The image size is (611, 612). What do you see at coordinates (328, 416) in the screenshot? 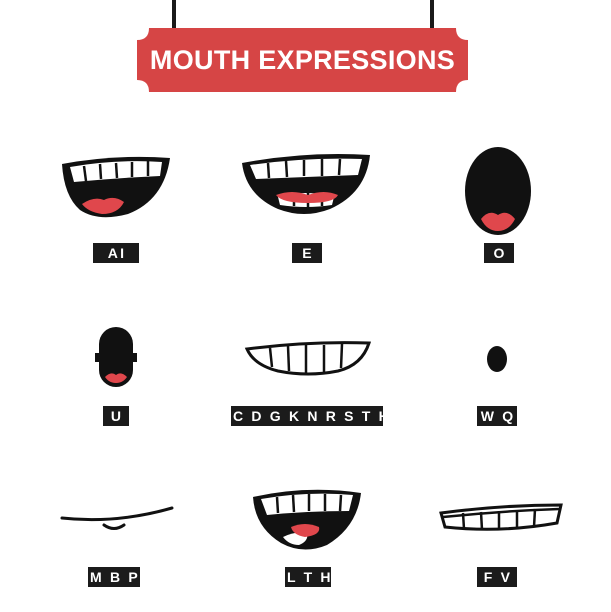
I see `mouth-label: C D G K N R S T H Y Z` at bounding box center [328, 416].